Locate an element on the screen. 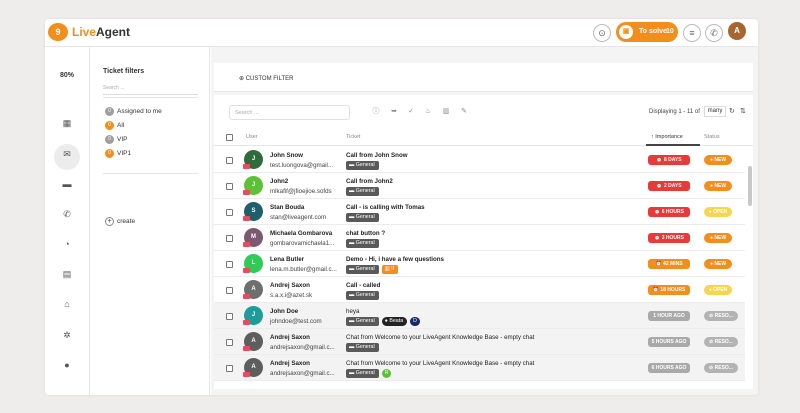 The image size is (800, 413). to-solve-label: To solve is located at coordinates (653, 31).